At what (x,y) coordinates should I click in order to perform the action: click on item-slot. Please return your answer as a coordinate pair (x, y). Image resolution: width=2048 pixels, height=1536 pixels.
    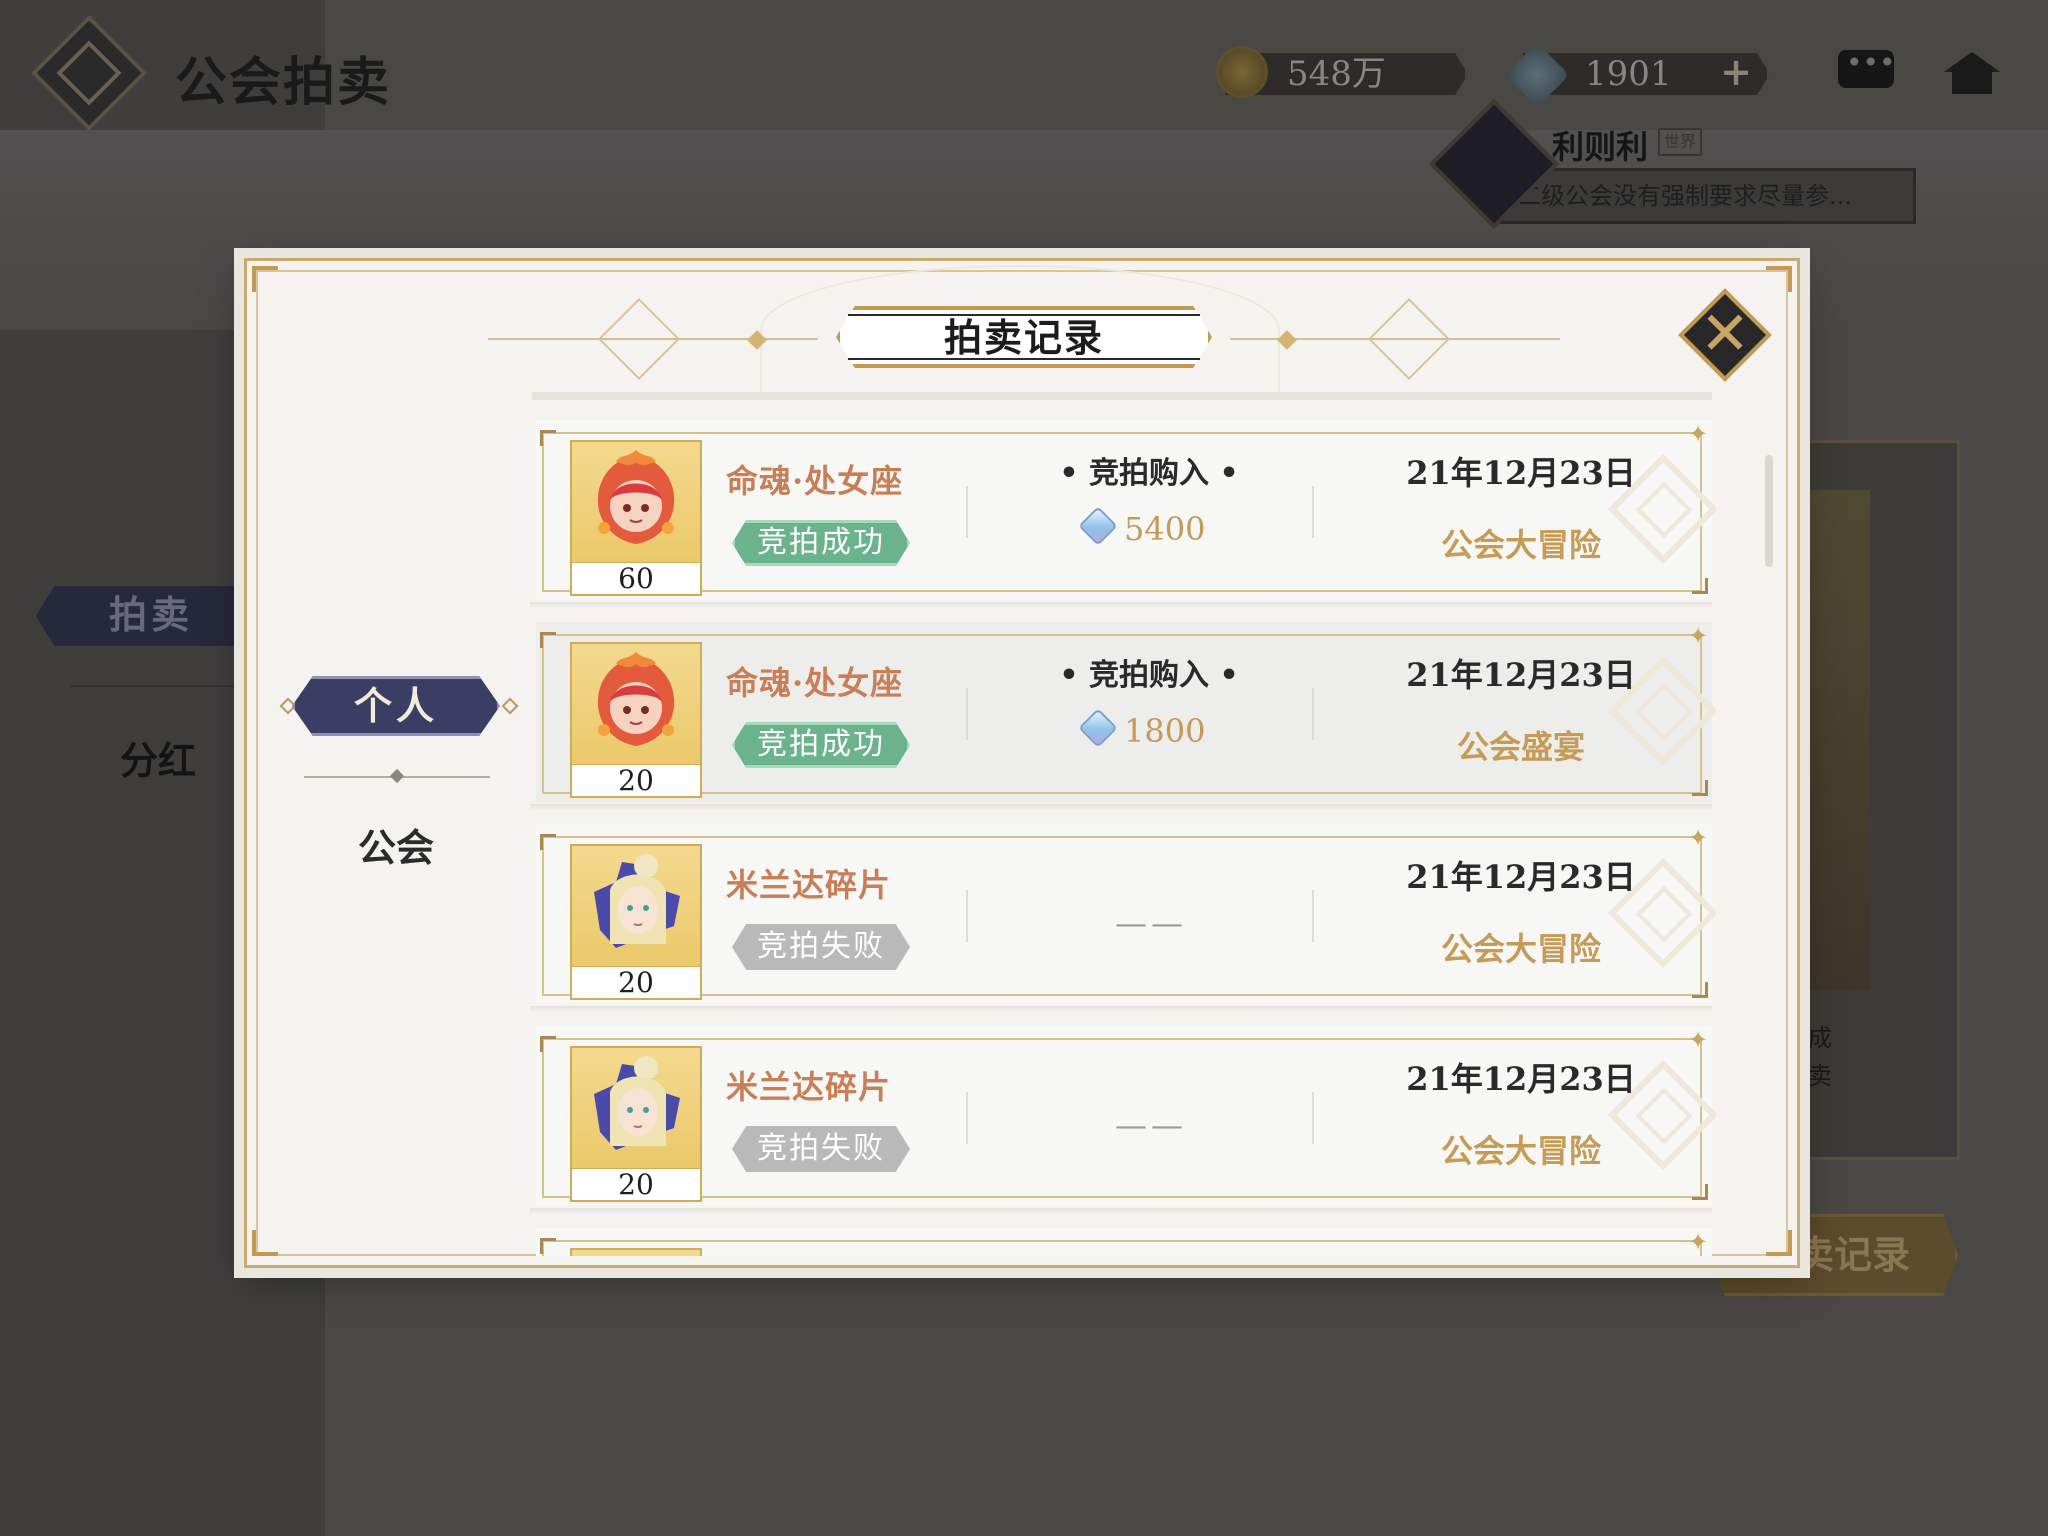
    Looking at the image, I should click on (636, 1252).